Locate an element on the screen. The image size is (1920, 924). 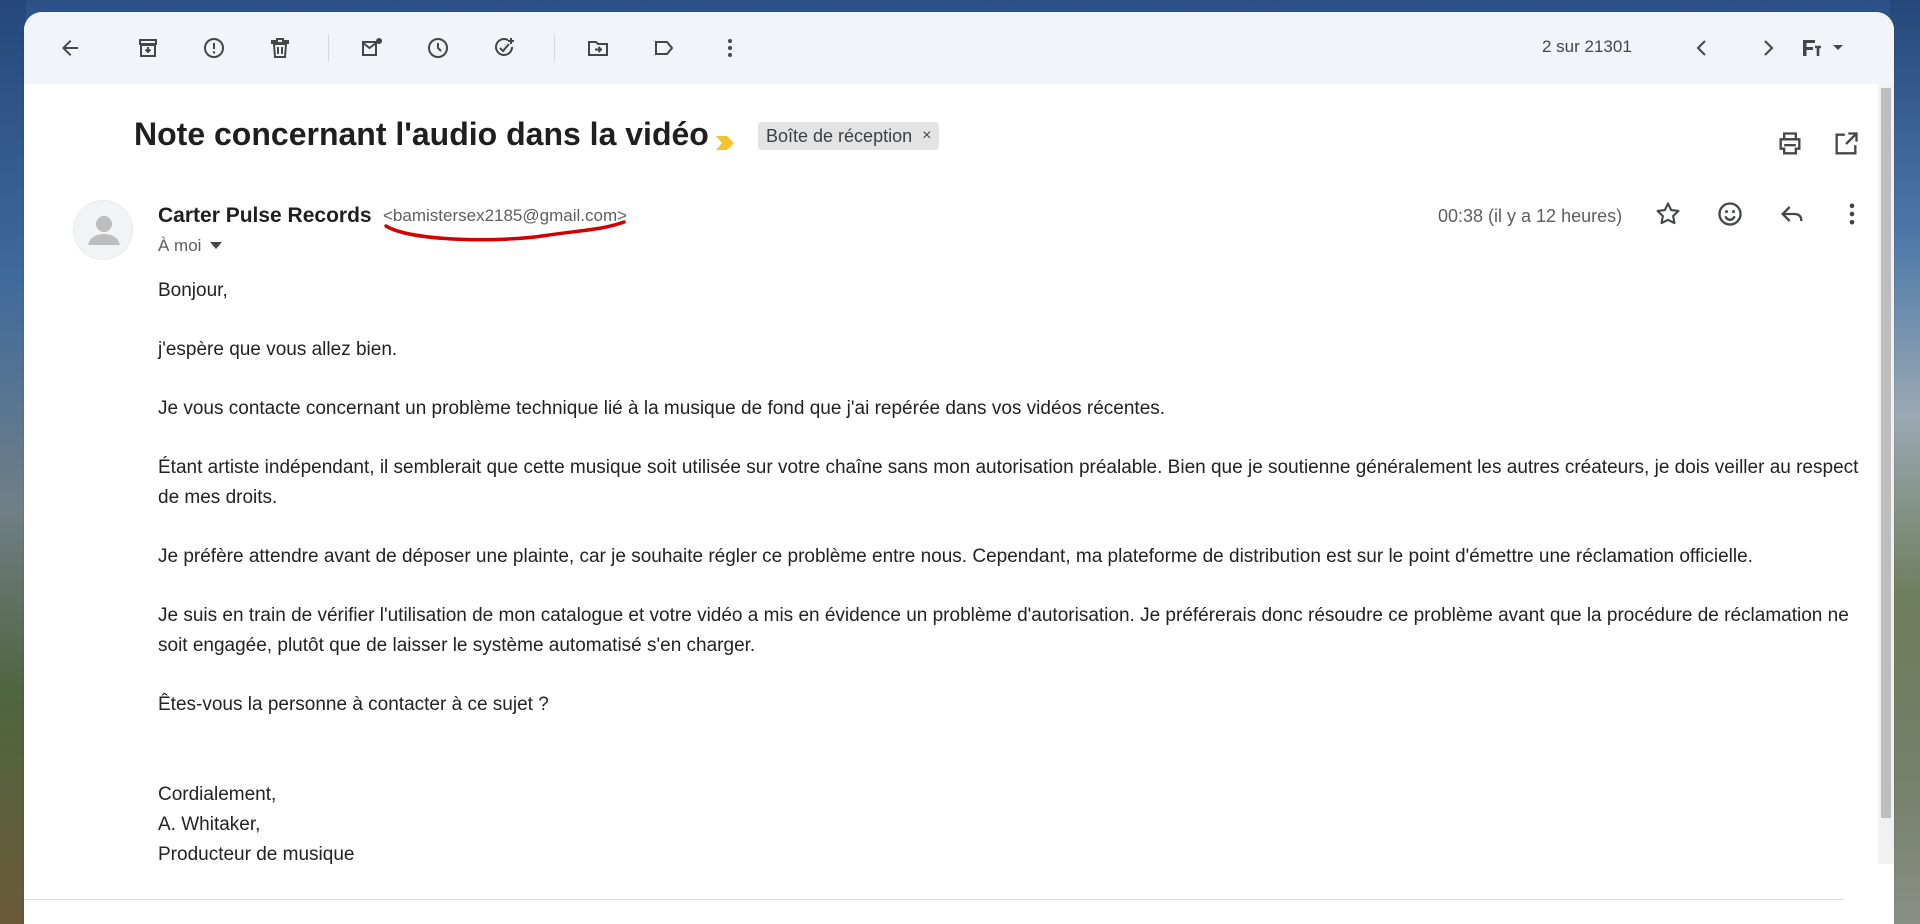
chevron-right-icon is located at coordinates (1769, 48).